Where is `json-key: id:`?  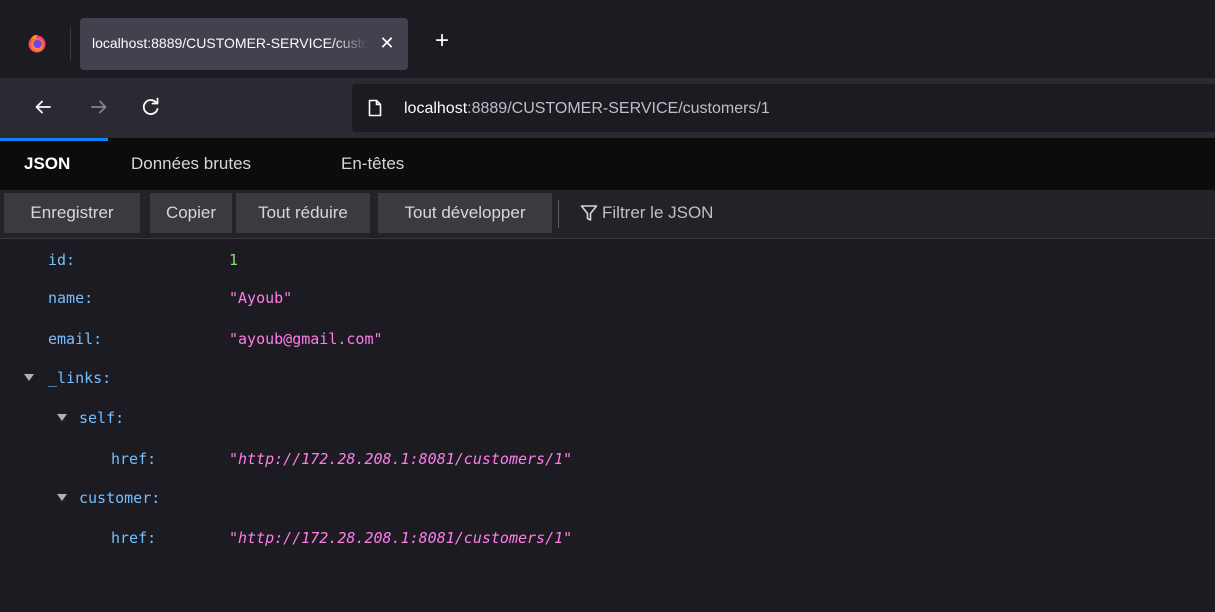 json-key: id: is located at coordinates (62, 260).